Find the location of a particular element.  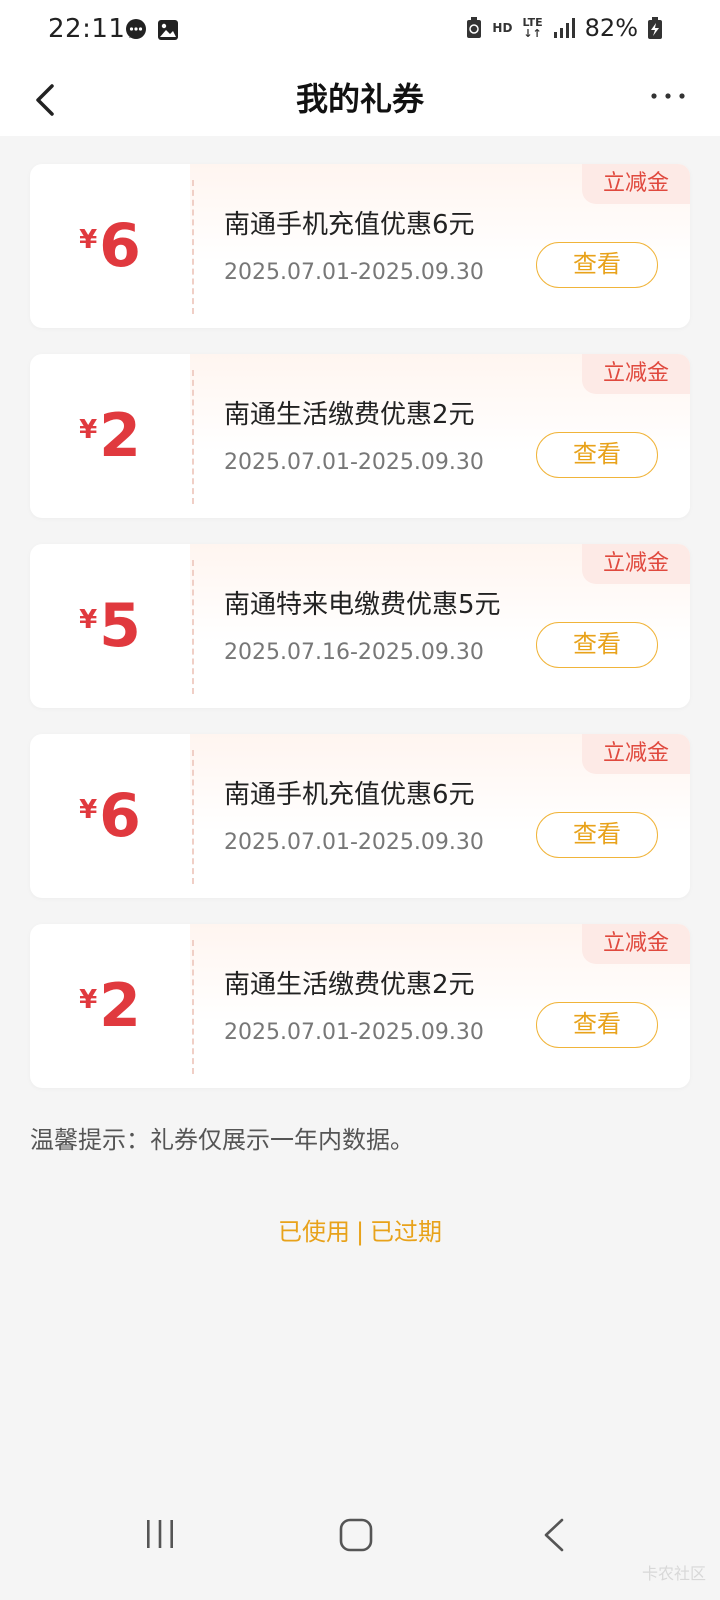

history-links: 已使用 | 已过期 is located at coordinates (360, 1229).